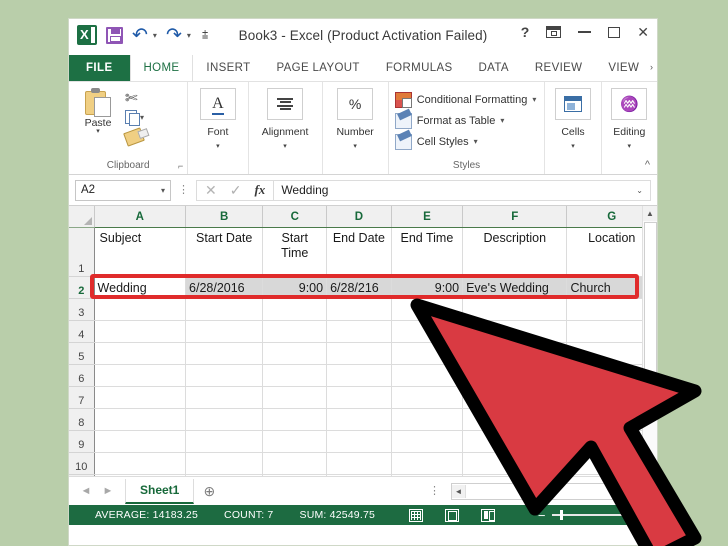 This screenshot has width=728, height=546. What do you see at coordinates (650, 213) in the screenshot?
I see `scroll-up-icon: ▲` at bounding box center [650, 213].